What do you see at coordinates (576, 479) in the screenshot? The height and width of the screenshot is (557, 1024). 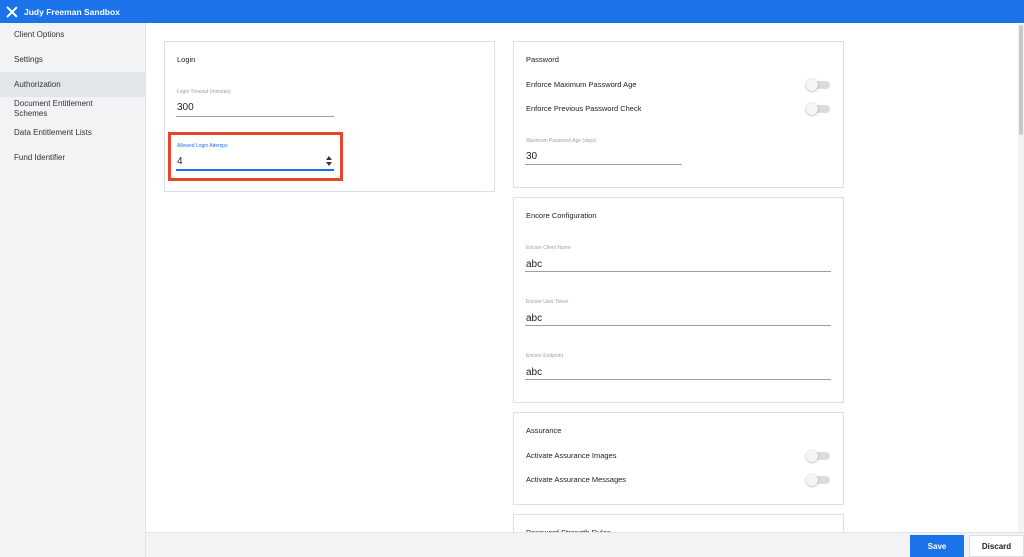 I see `activate-assurance-messages-label: Activate Assurance Messages` at bounding box center [576, 479].